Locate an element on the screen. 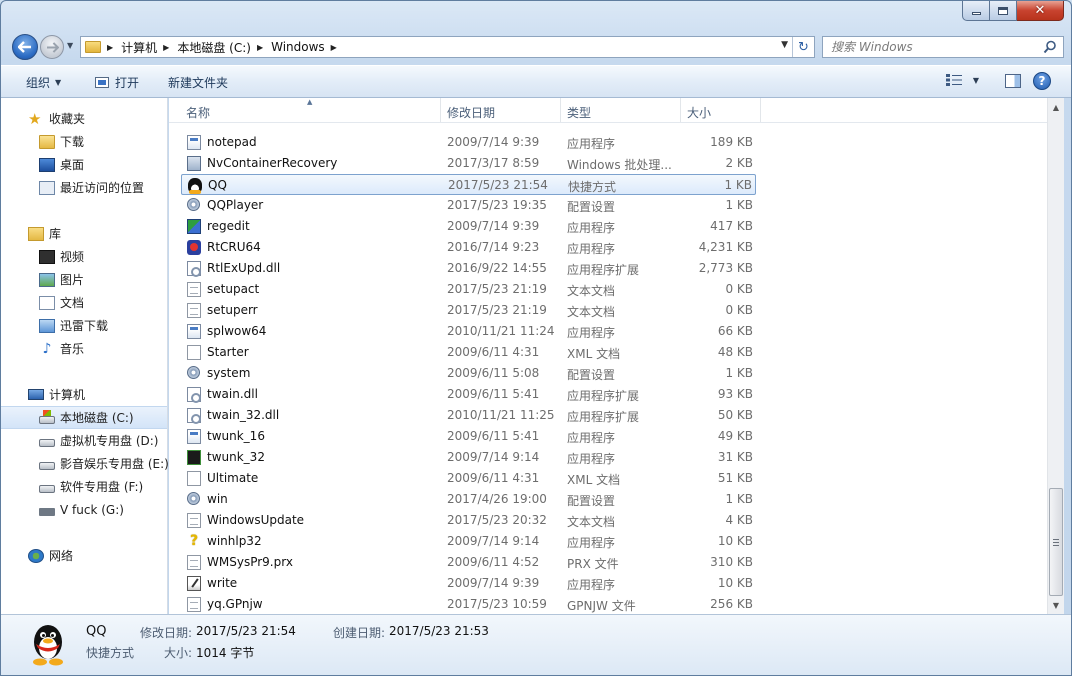  nav-music: ♪ 音乐 is located at coordinates (84, 348).